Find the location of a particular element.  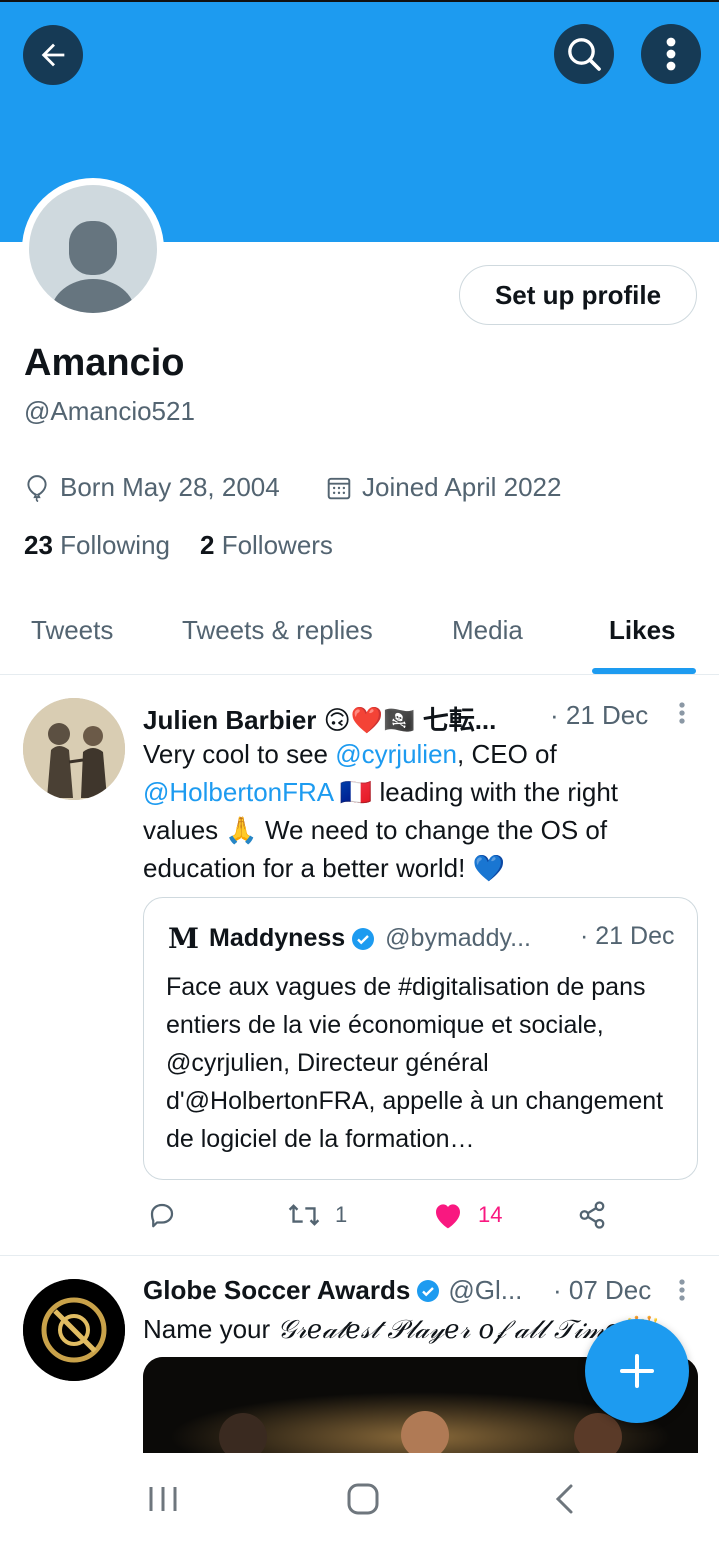

tweet-date: · 07 Dec is located at coordinates (602, 1290).